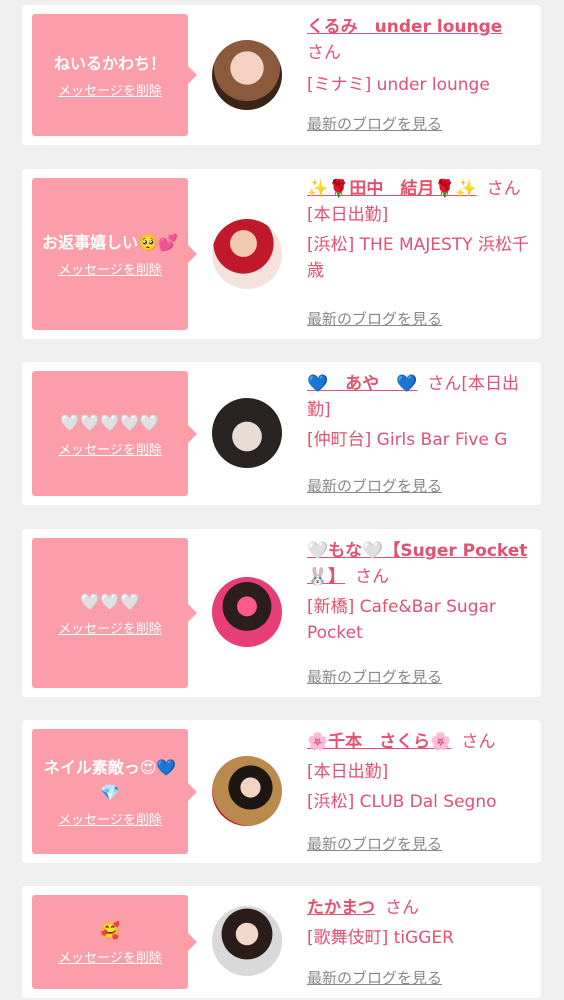  Describe the element at coordinates (341, 908) in the screenshot. I see `cast-name-link: たかまつ` at that location.